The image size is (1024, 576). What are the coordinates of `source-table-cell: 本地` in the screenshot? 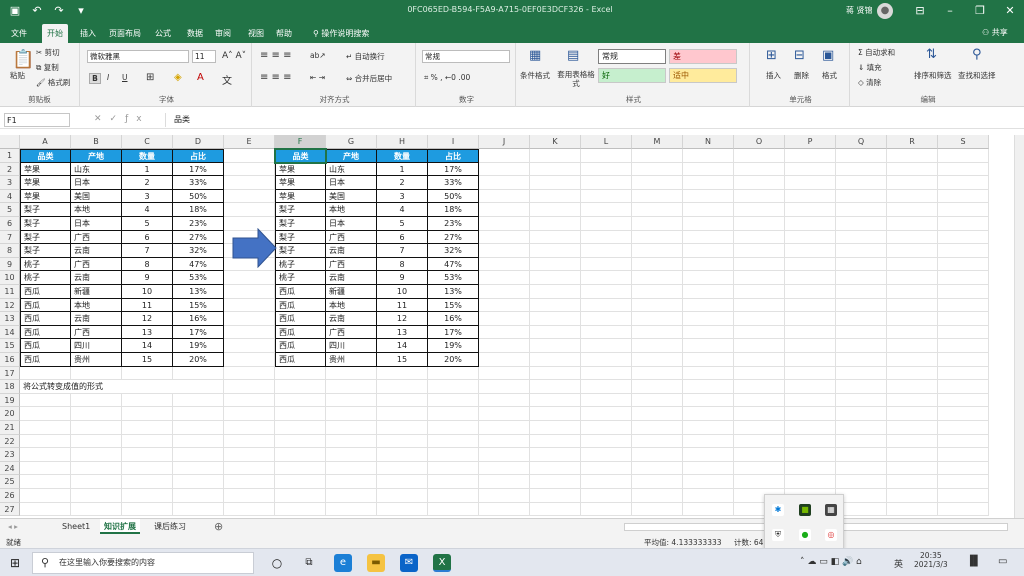 It's located at (96, 305).